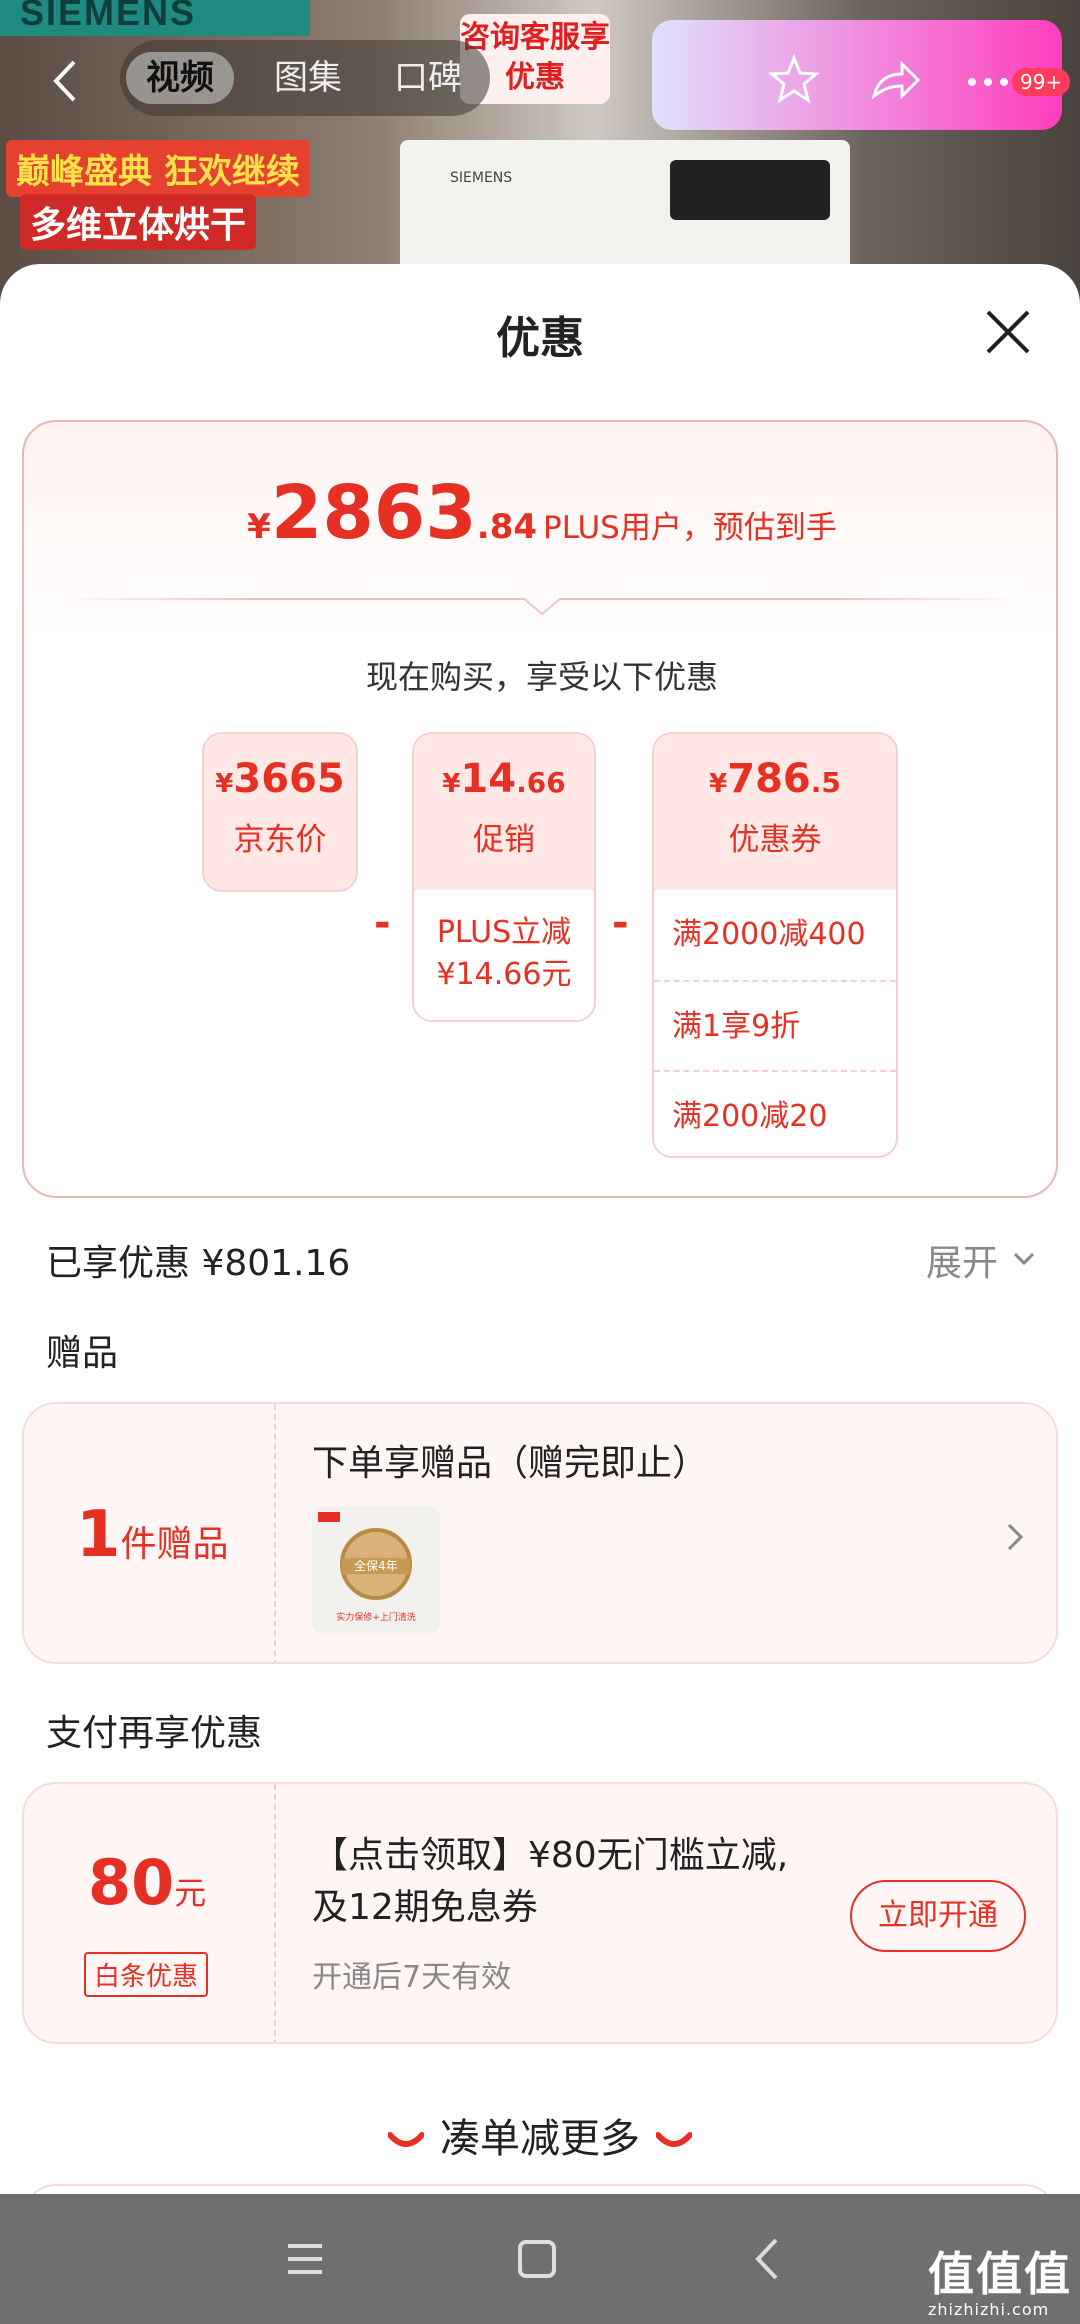 The height and width of the screenshot is (2324, 1080). What do you see at coordinates (674, 2139) in the screenshot?
I see `smile-right-icon` at bounding box center [674, 2139].